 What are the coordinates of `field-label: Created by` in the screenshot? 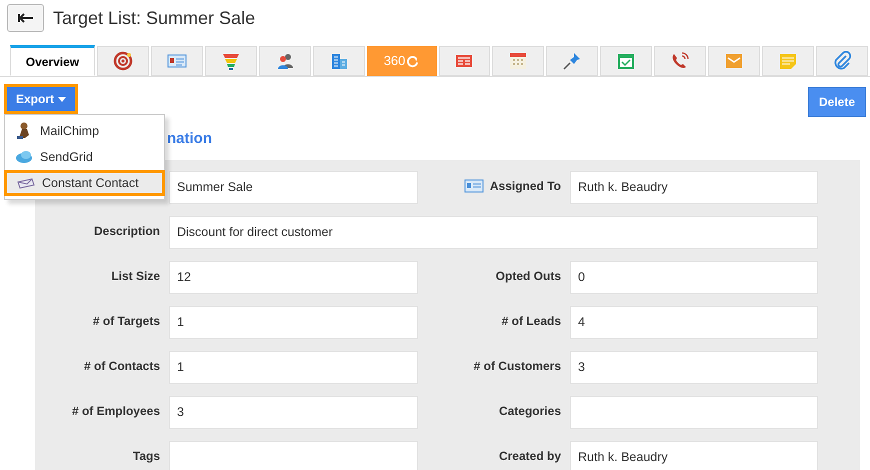 It's located at (529, 456).